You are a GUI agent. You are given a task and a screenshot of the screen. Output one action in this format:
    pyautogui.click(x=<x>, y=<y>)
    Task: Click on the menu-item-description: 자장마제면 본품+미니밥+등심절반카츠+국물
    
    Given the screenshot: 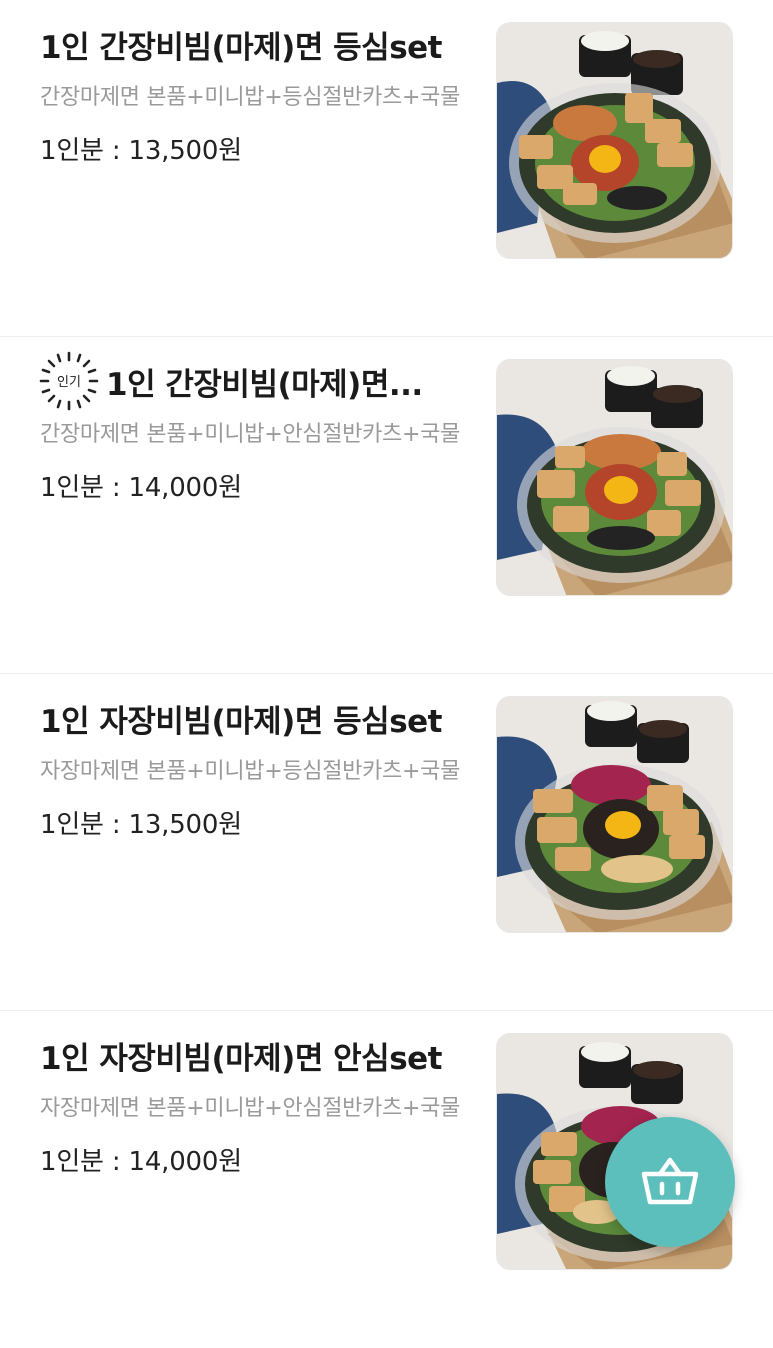 What is the action you would take?
    pyautogui.click(x=250, y=771)
    